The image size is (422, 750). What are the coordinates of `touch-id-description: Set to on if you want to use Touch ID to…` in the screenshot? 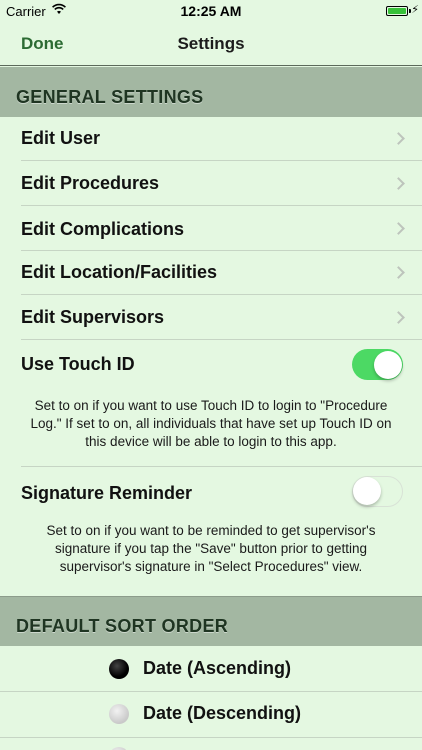 It's located at (211, 423).